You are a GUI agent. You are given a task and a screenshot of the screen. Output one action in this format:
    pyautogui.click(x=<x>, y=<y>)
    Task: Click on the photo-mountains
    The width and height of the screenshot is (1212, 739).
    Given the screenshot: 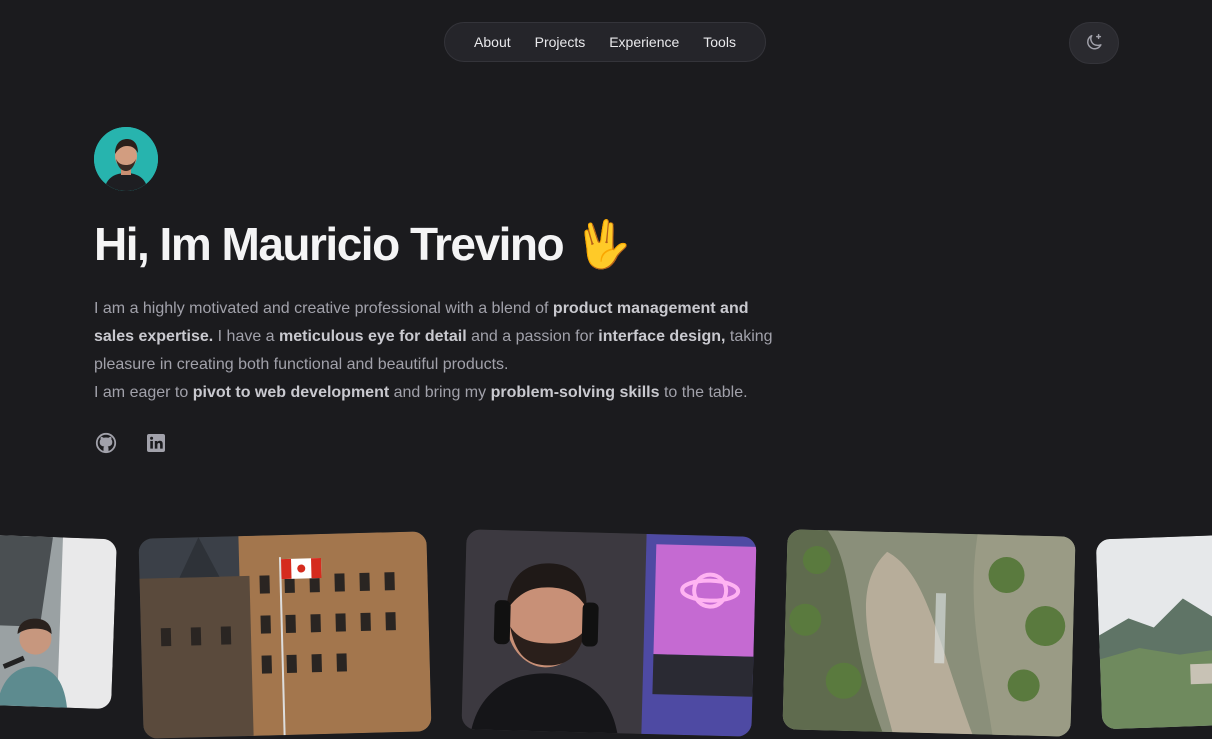 What is the action you would take?
    pyautogui.click(x=1153, y=632)
    